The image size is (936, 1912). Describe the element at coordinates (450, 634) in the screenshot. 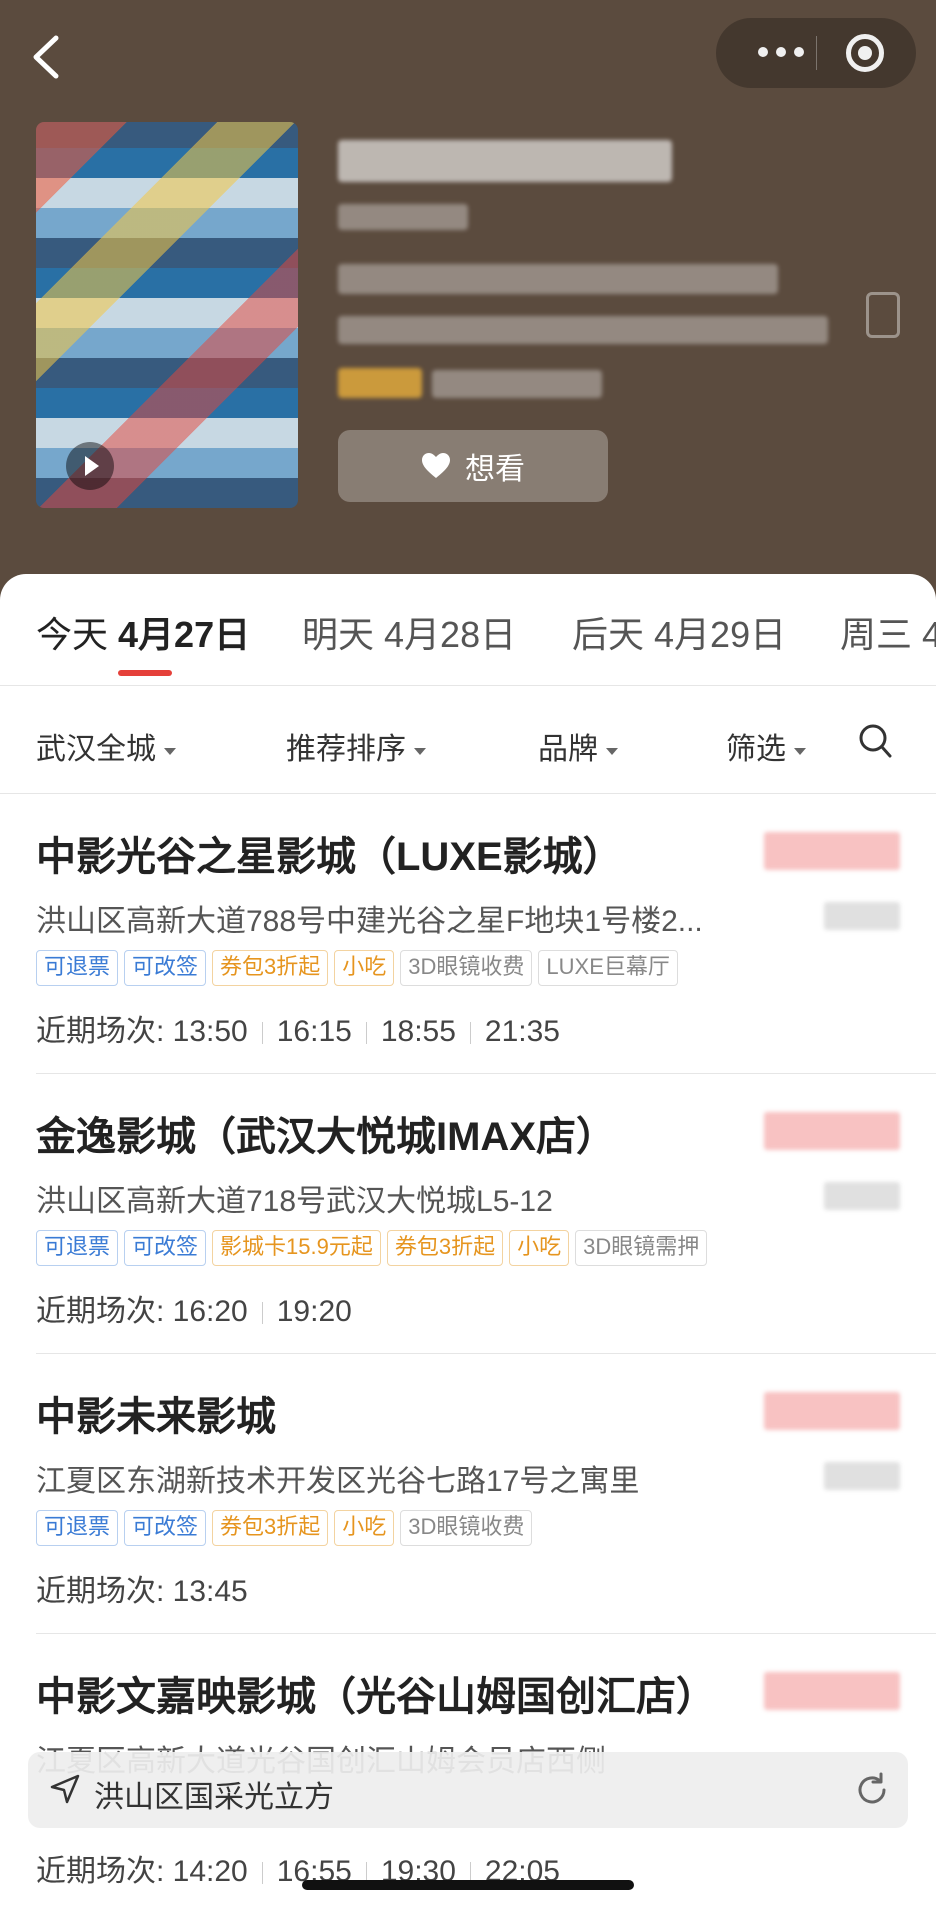

I see `tab-date: 4月28日` at that location.